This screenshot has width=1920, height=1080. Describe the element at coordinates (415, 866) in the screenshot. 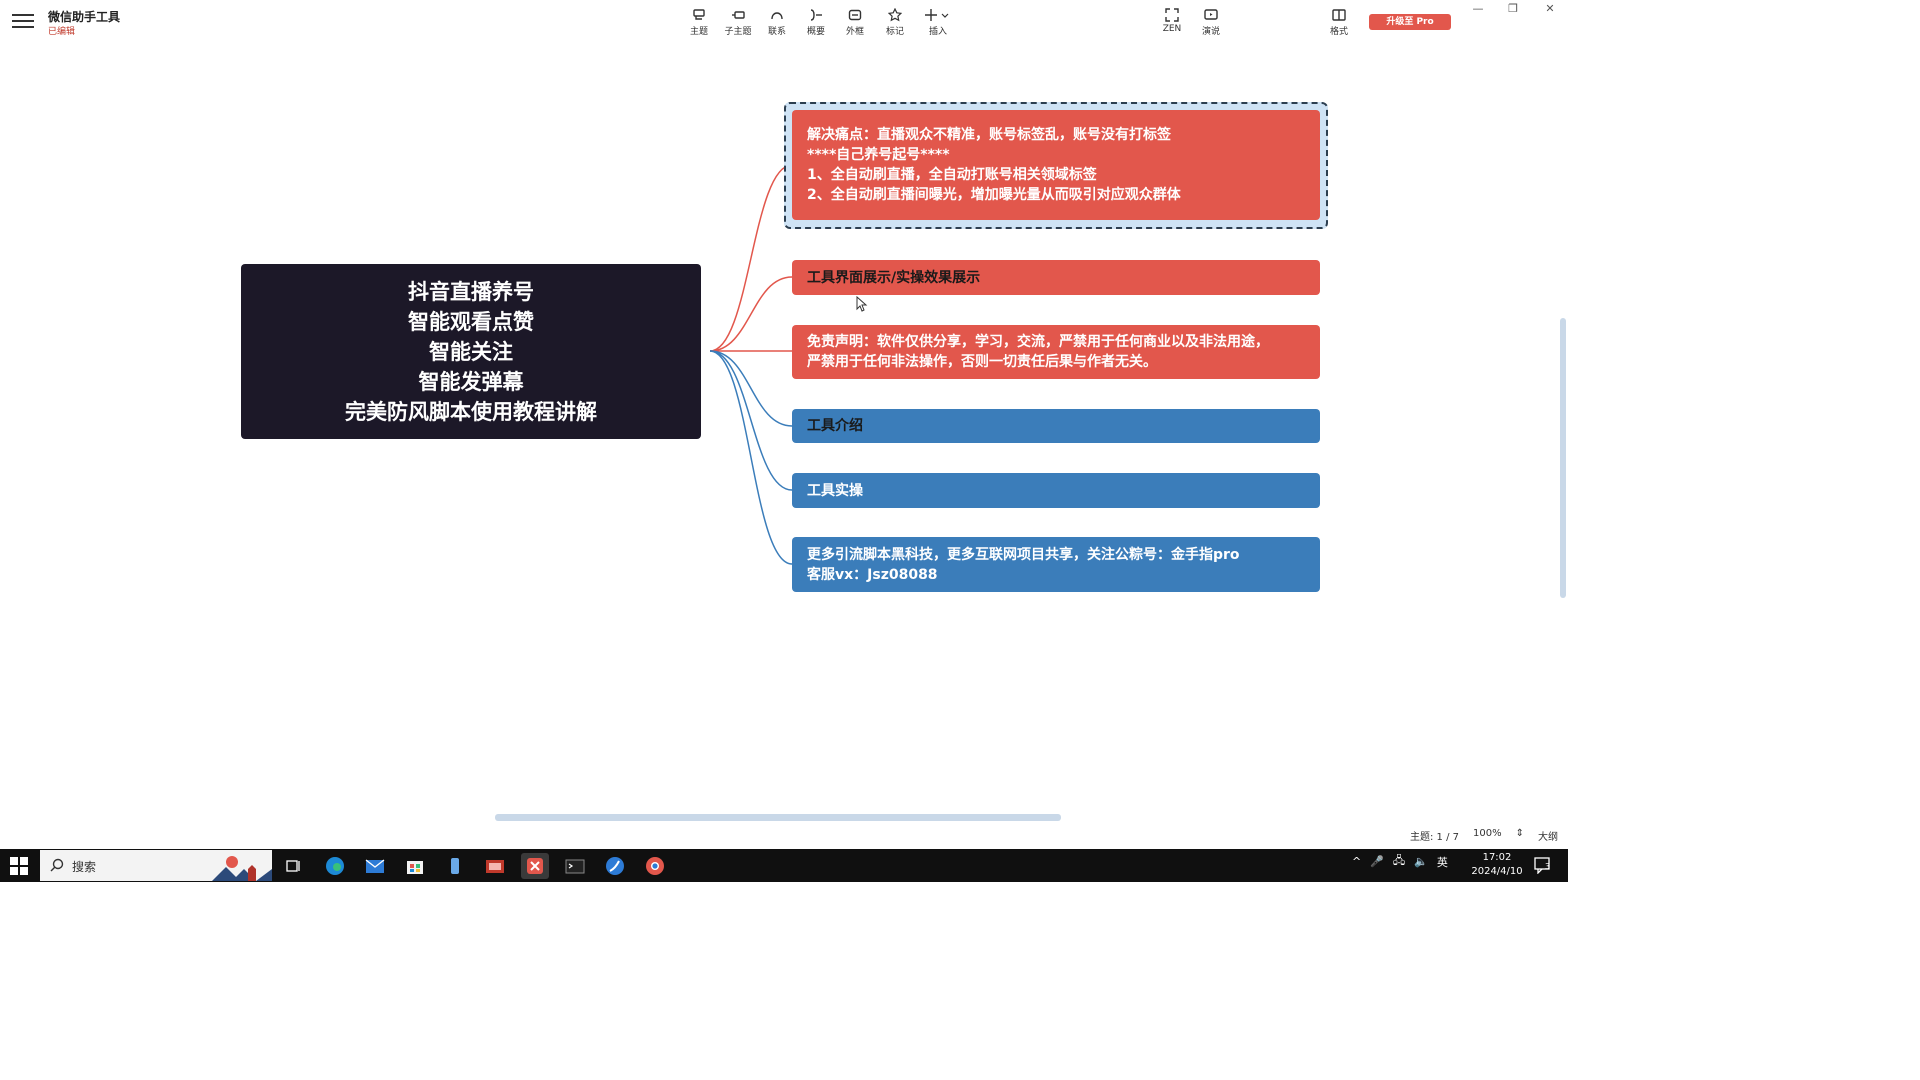

I see `store-icon` at that location.